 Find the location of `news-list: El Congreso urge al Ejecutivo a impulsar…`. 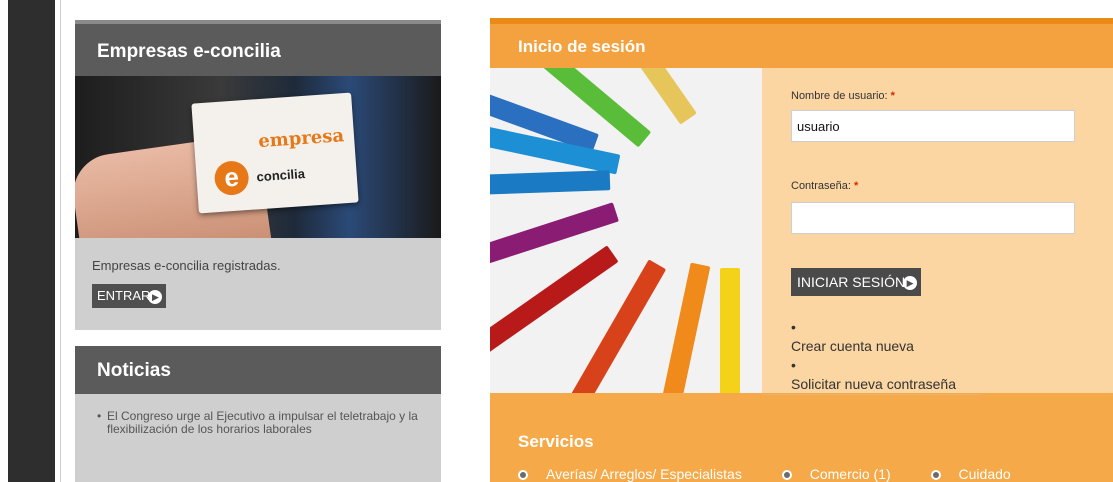

news-list: El Congreso urge al Ejecutivo a impulsar… is located at coordinates (258, 415).